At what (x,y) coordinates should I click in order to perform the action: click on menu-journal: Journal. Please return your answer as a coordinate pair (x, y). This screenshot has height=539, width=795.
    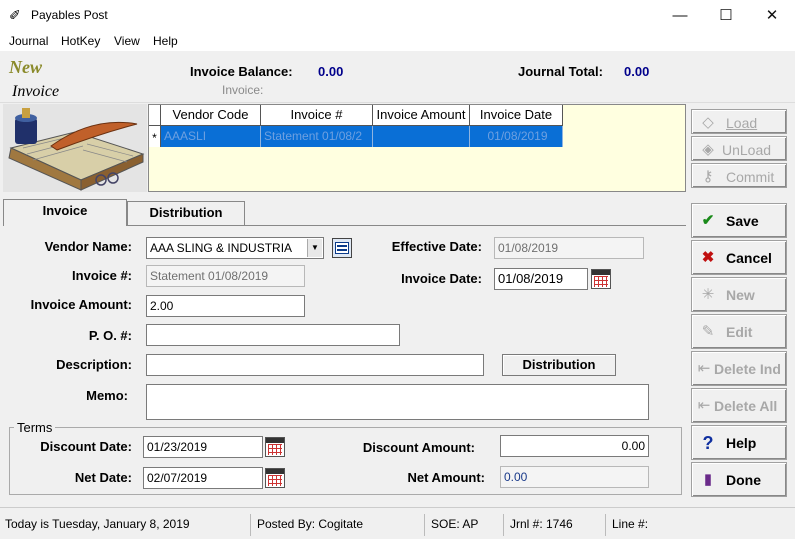
    Looking at the image, I should click on (28, 41).